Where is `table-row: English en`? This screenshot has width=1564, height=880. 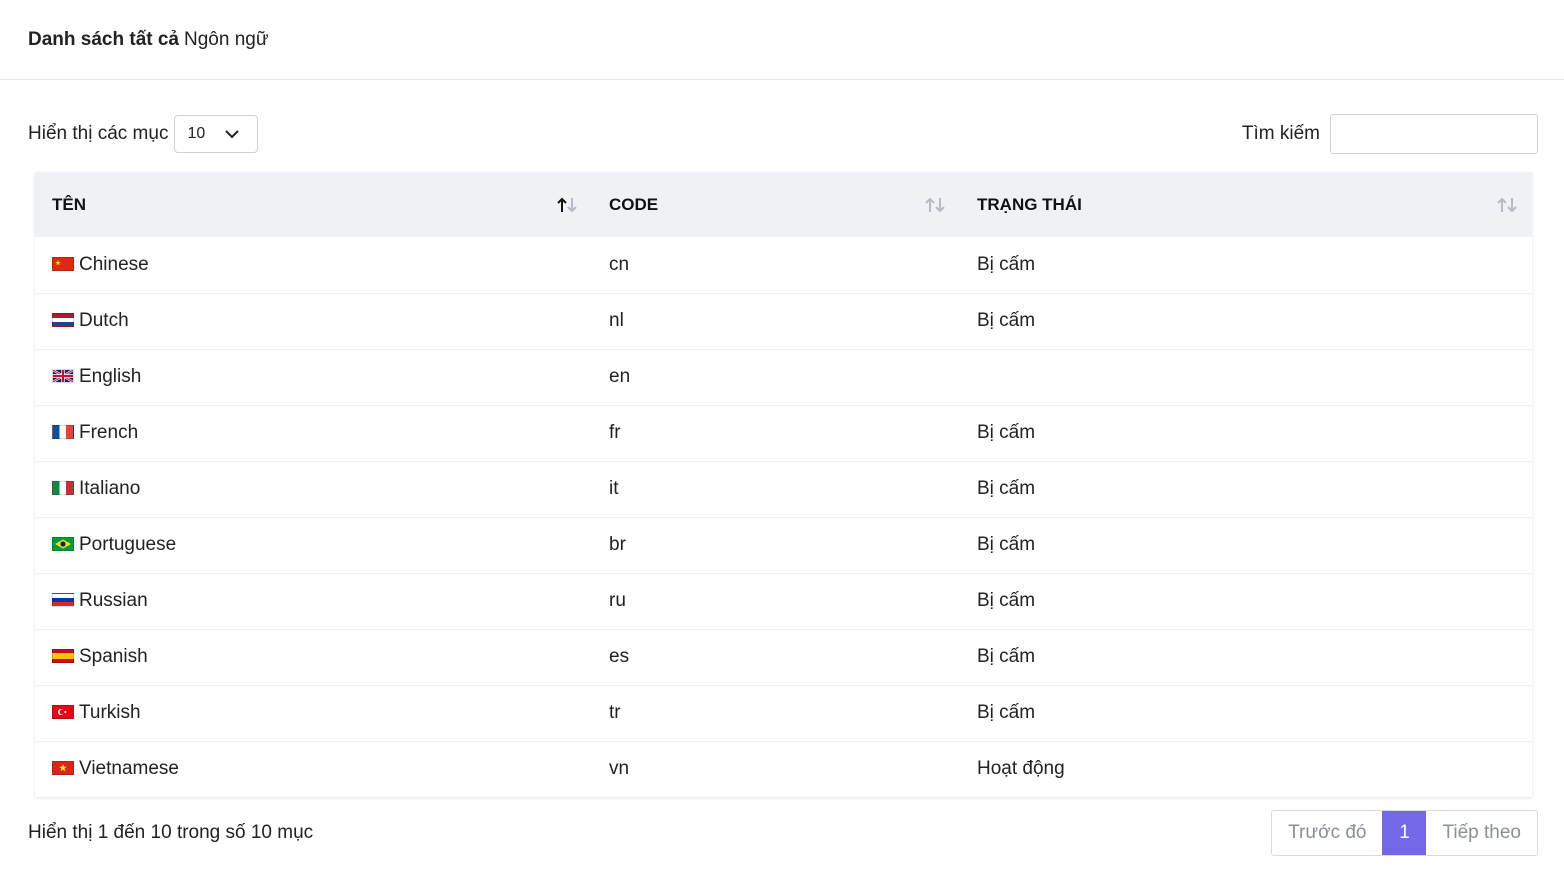
table-row: English en is located at coordinates (783, 377).